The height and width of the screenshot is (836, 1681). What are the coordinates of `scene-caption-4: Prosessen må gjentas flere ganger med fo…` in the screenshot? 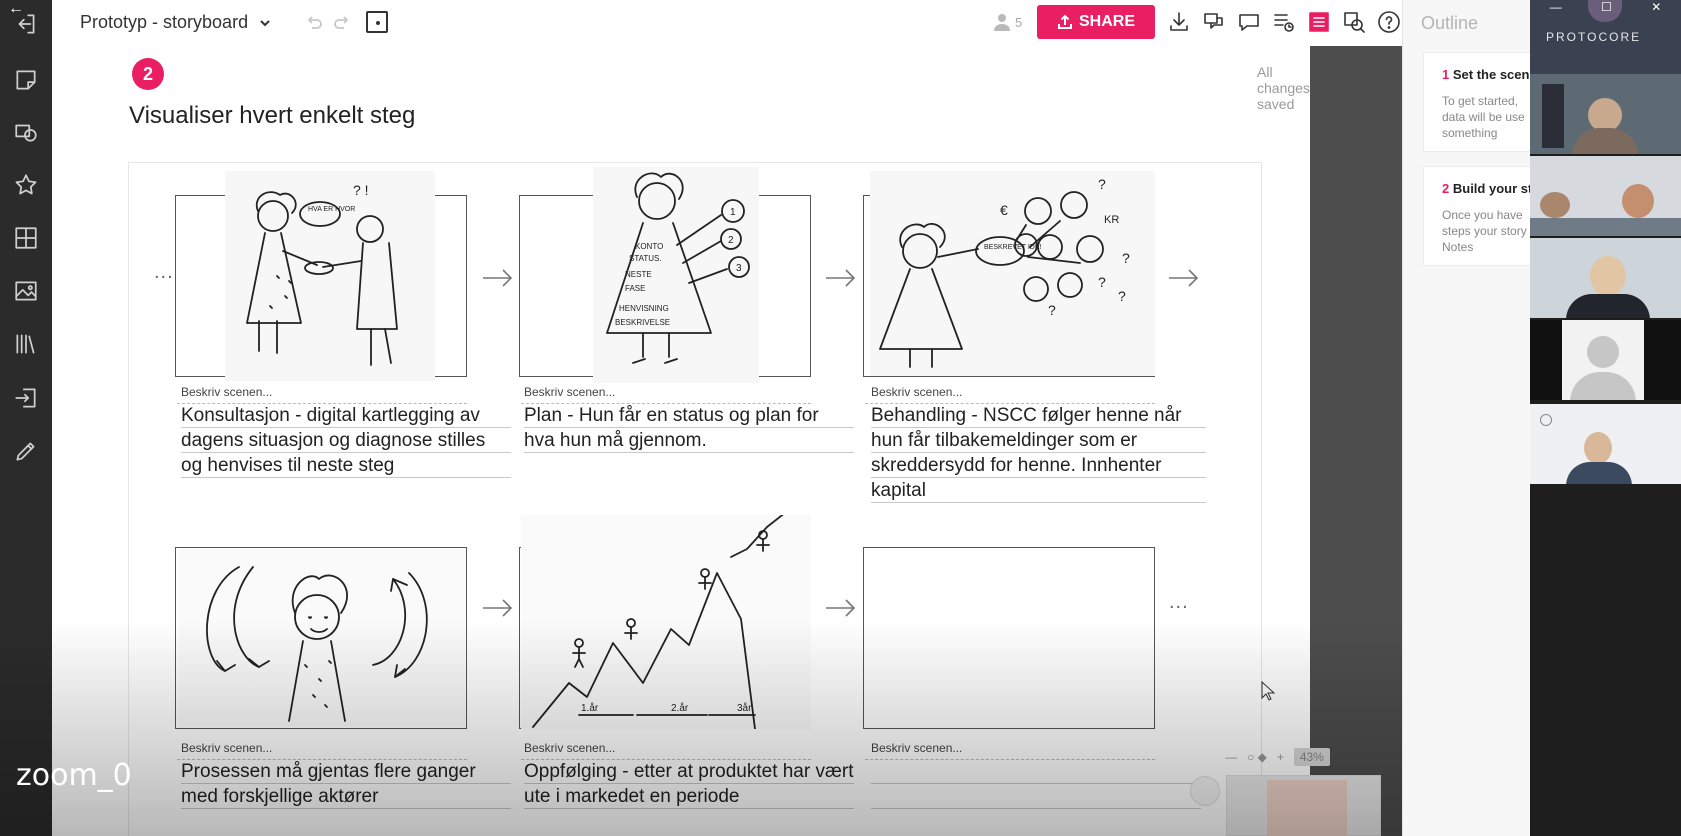 It's located at (346, 784).